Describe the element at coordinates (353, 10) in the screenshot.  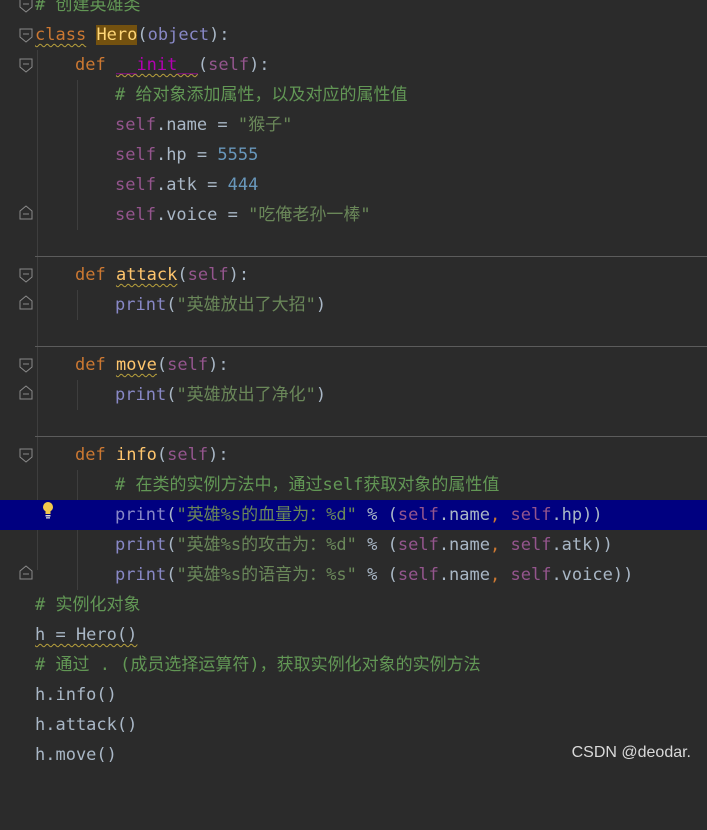
I see `code-line: # 创建英雄类` at that location.